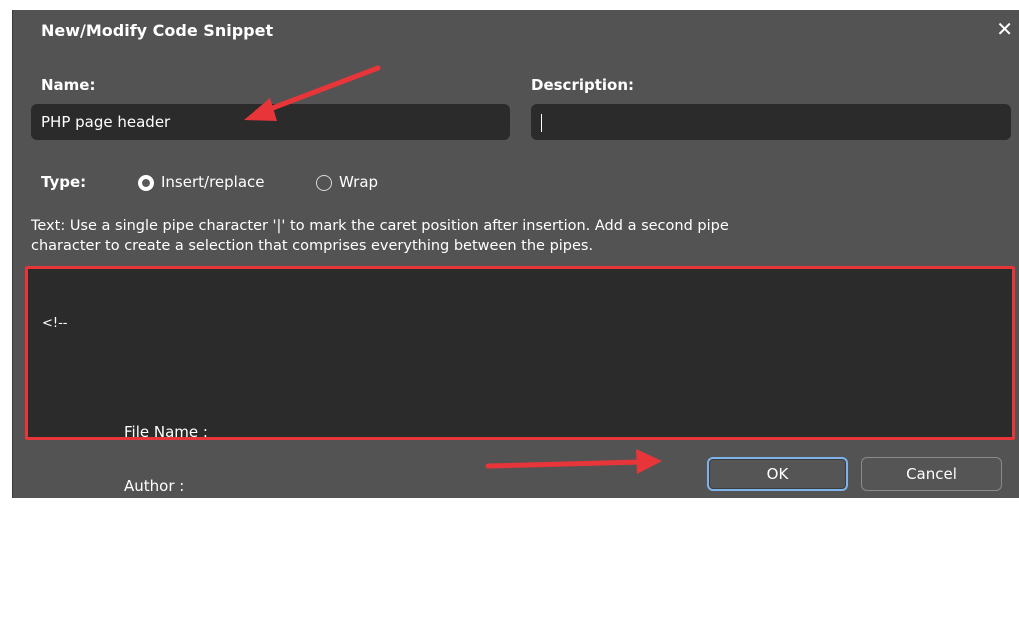 This screenshot has width=1019, height=639. I want to click on wrap-label: Wrap, so click(358, 182).